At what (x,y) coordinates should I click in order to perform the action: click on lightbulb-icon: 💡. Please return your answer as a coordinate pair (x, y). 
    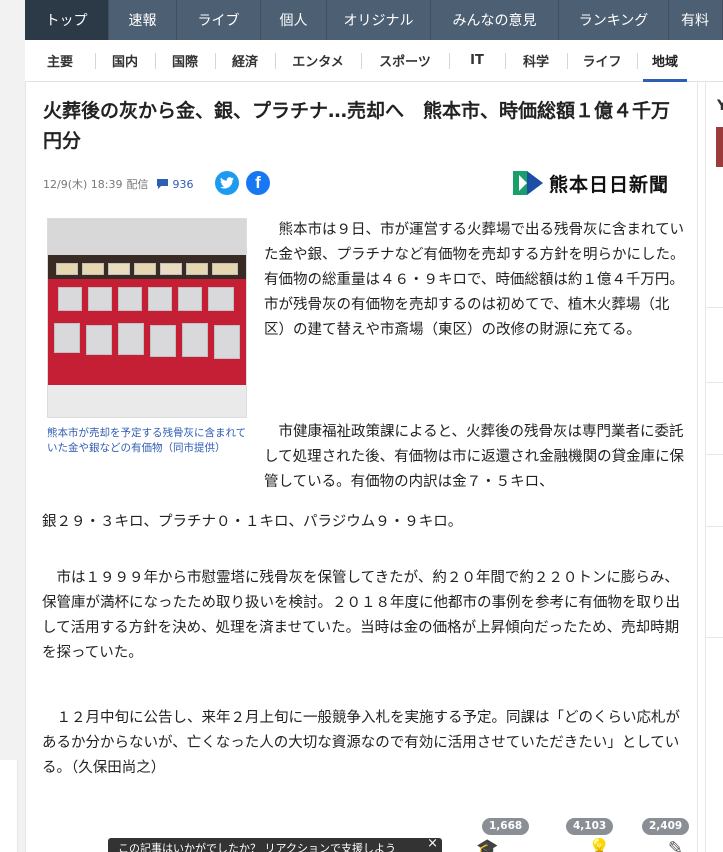
    Looking at the image, I should click on (599, 845).